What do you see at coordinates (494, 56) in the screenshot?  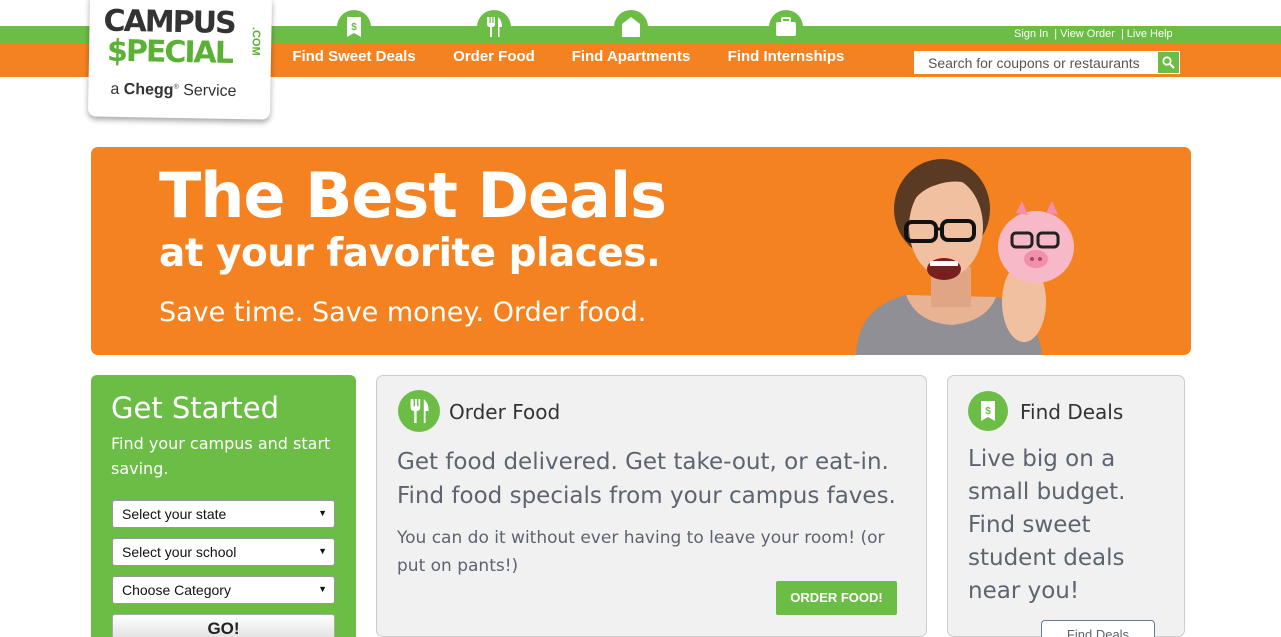 I see `nav-label: Order Food` at bounding box center [494, 56].